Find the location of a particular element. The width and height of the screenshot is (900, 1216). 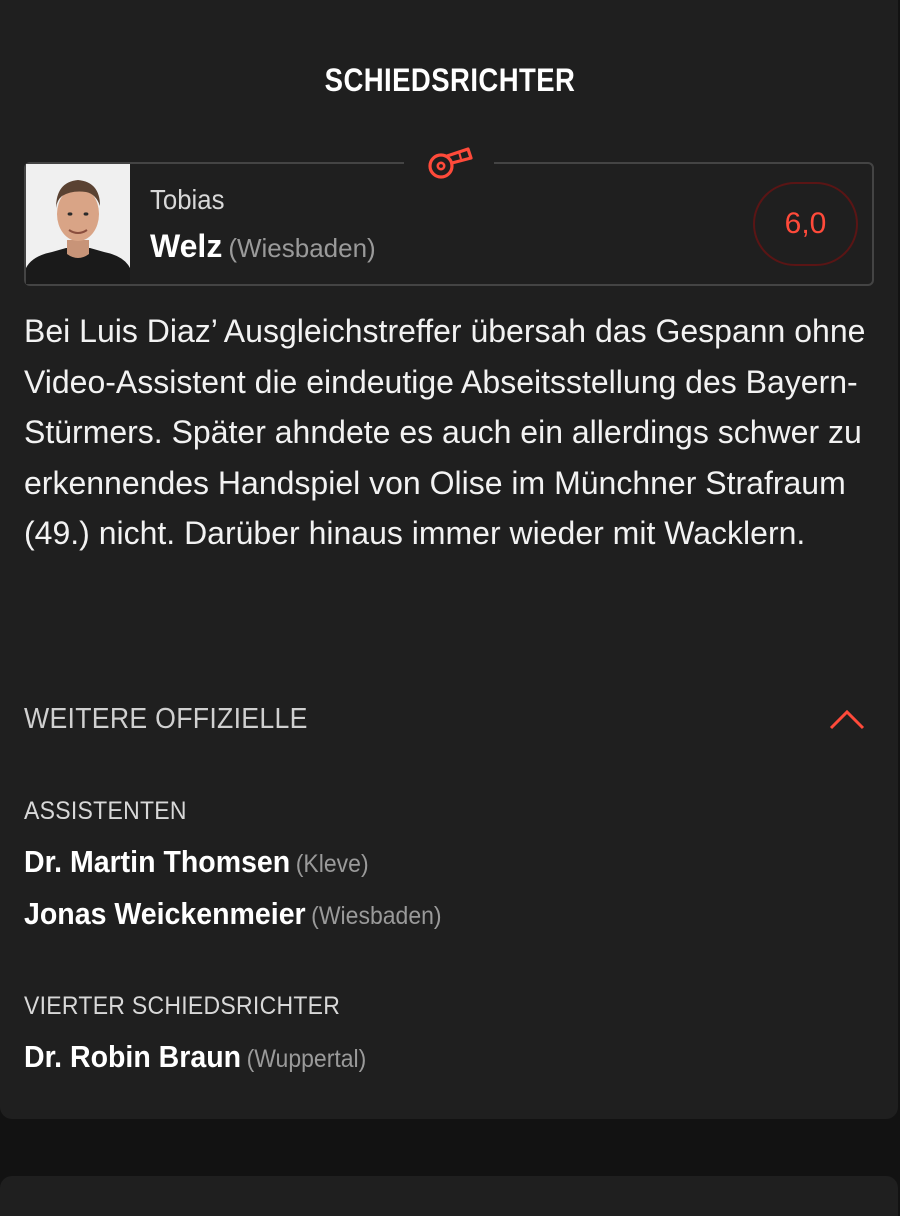

fourth-official-city: (Wuppertal) is located at coordinates (306, 1059).